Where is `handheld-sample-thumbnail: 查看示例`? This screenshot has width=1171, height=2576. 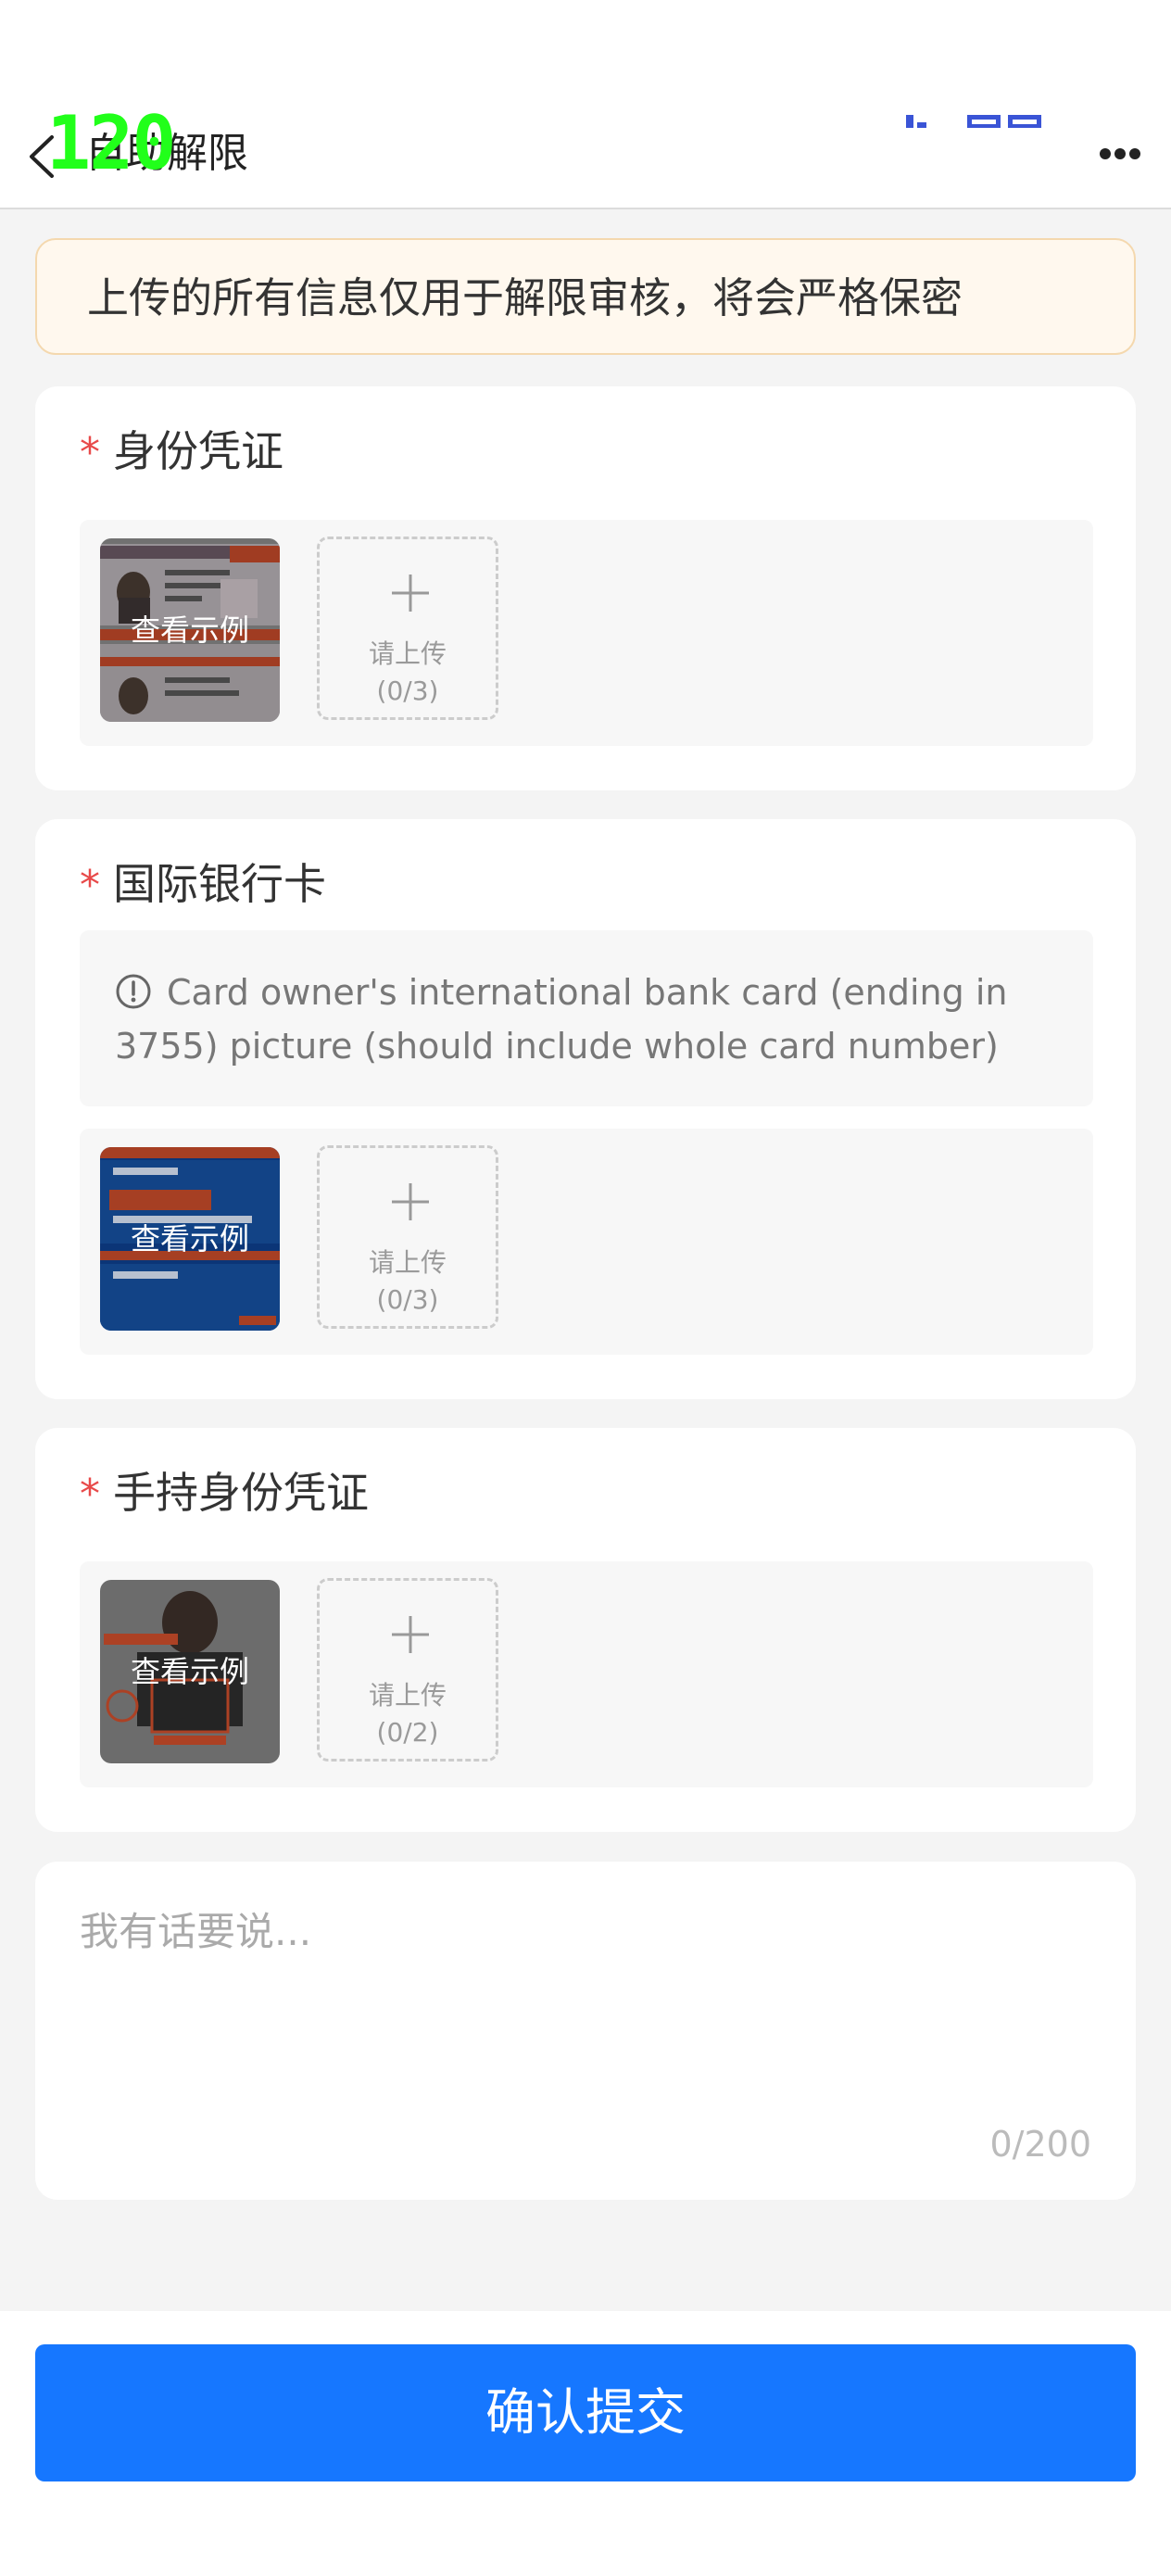
handheld-sample-thumbnail: 查看示例 is located at coordinates (190, 1671).